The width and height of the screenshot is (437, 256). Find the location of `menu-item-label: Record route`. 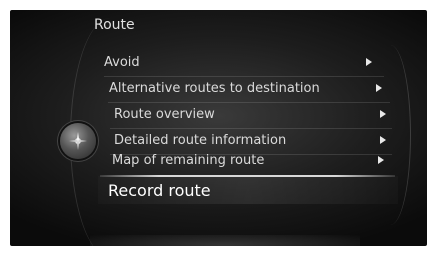

menu-item-label: Record route is located at coordinates (159, 190).